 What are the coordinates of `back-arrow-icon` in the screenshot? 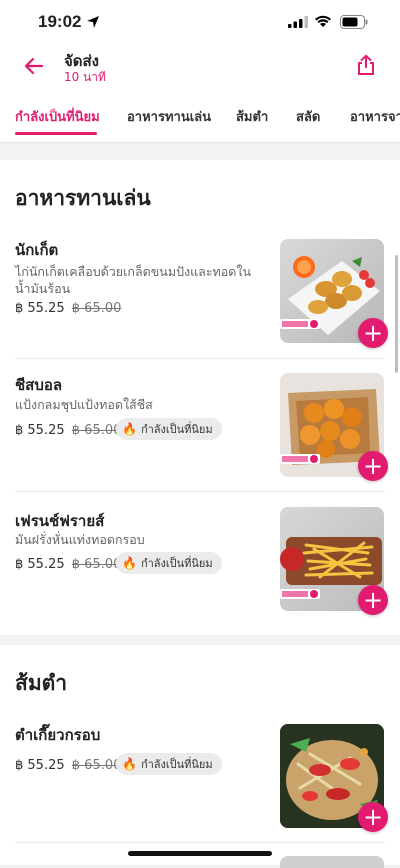 It's located at (34, 66).